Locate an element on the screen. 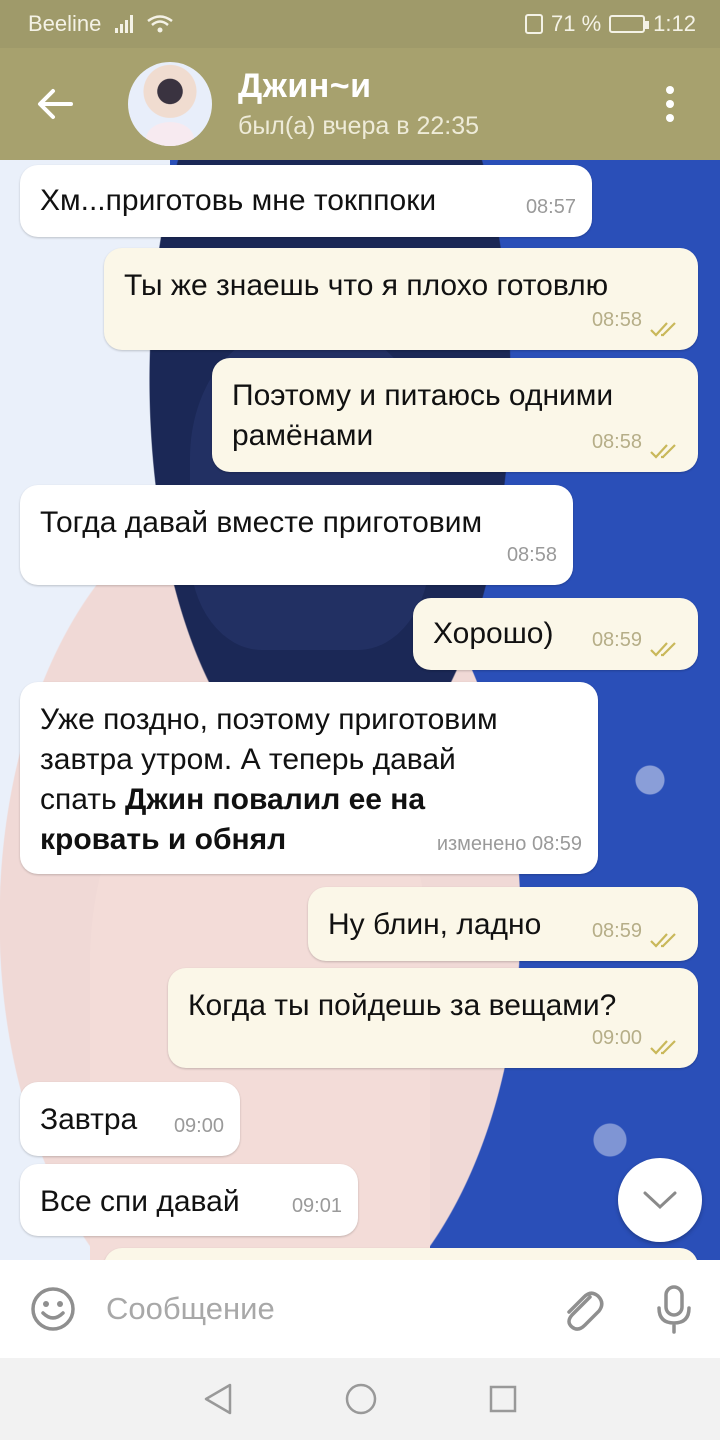 This screenshot has width=720, height=1440. more-menu-button is located at coordinates (670, 104).